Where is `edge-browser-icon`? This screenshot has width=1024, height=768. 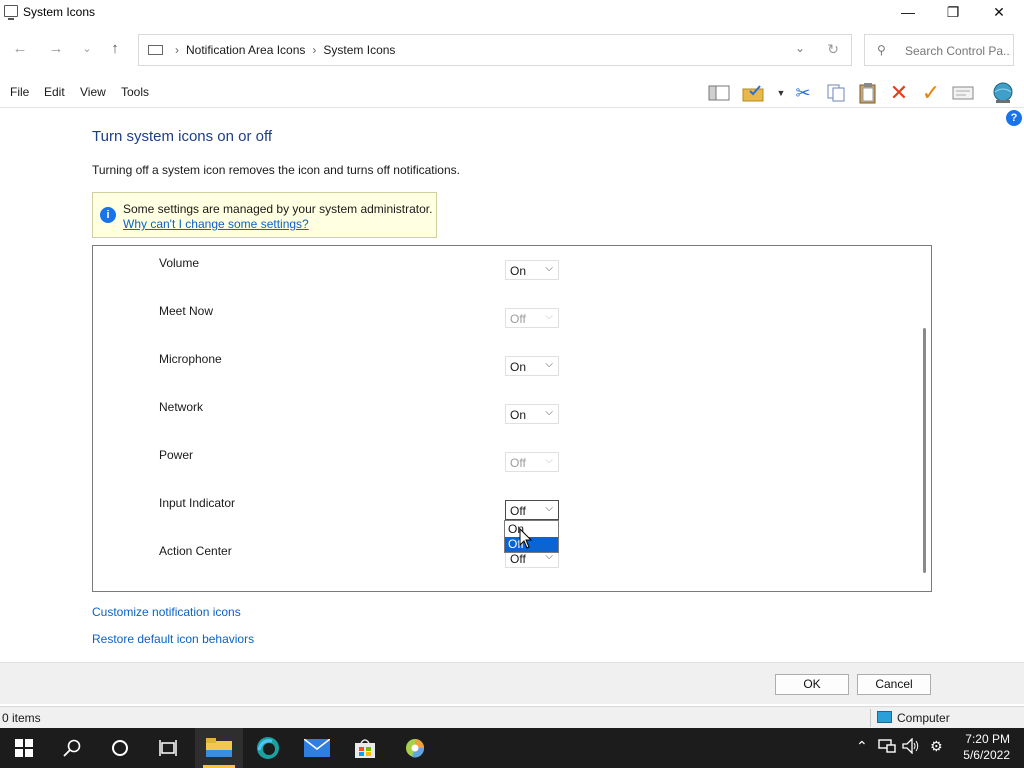 edge-browser-icon is located at coordinates (268, 748).